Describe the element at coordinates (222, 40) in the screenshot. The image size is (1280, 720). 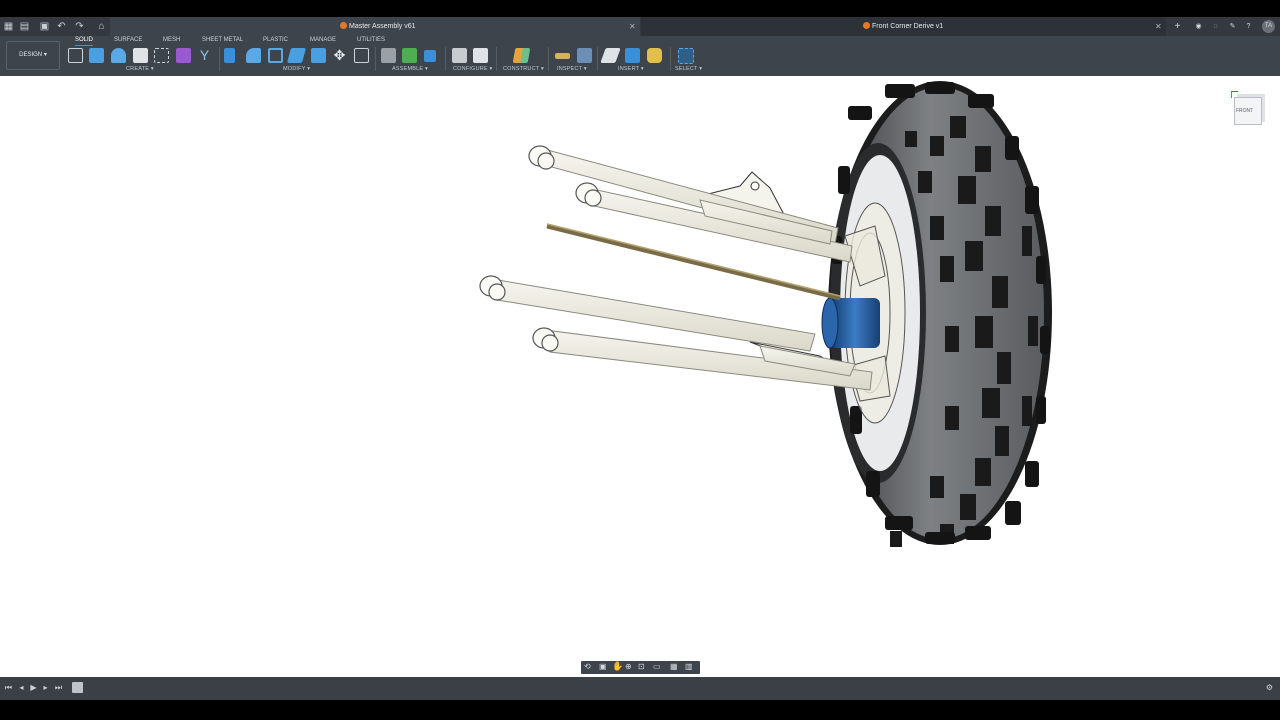
I see `tab-sheet-metal: SHEET METAL` at that location.